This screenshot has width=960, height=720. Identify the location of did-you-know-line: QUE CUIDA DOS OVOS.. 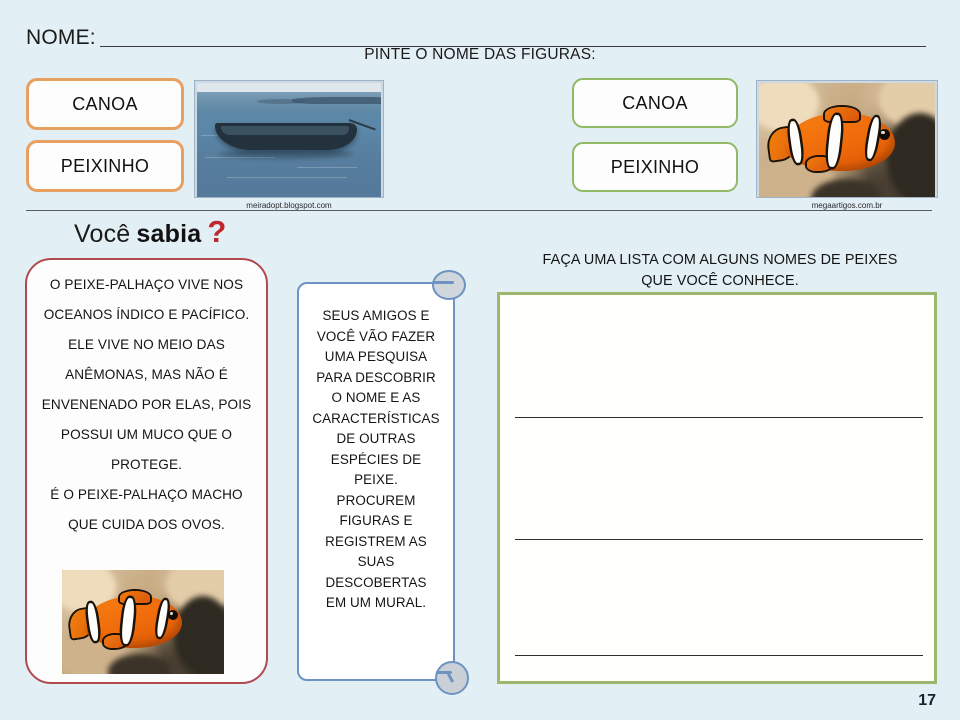
(146, 524).